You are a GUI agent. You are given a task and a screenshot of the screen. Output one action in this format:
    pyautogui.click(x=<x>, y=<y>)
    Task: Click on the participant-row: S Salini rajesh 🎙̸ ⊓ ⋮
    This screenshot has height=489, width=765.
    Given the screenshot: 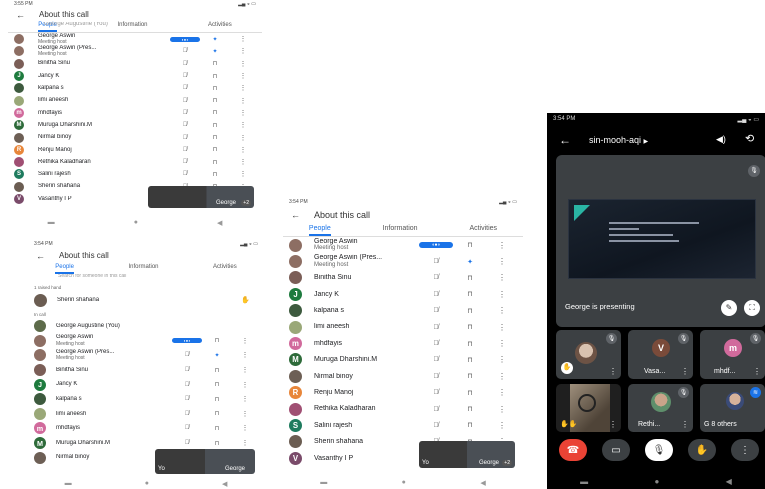 What is the action you would take?
    pyautogui.click(x=135, y=174)
    